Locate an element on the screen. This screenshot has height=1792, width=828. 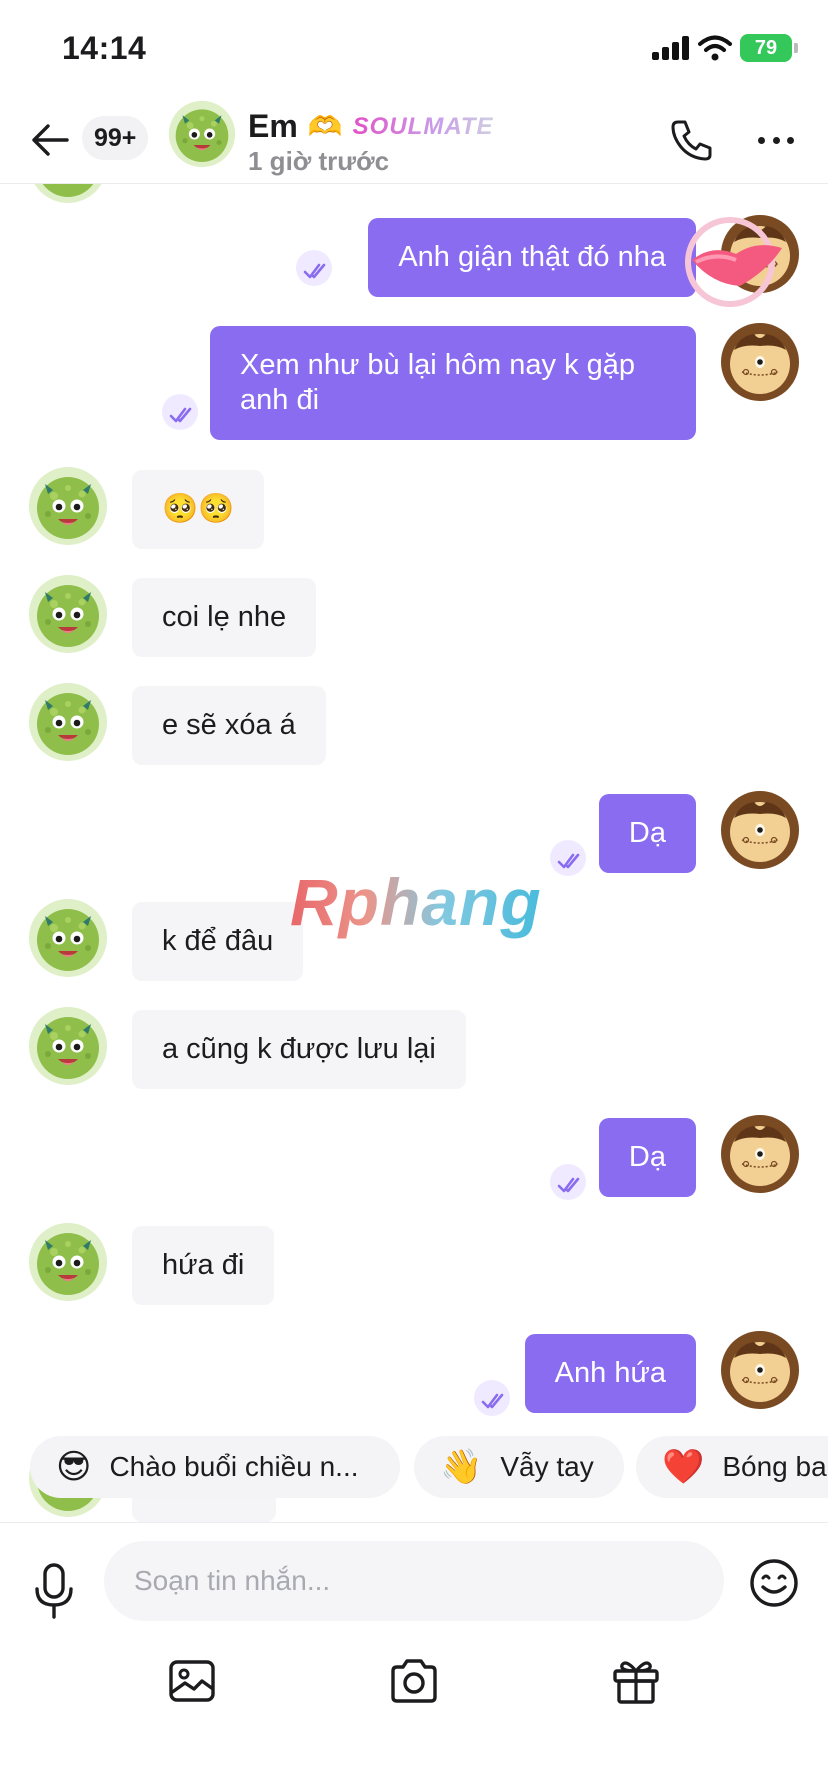
image-icon is located at coordinates (192, 1681).